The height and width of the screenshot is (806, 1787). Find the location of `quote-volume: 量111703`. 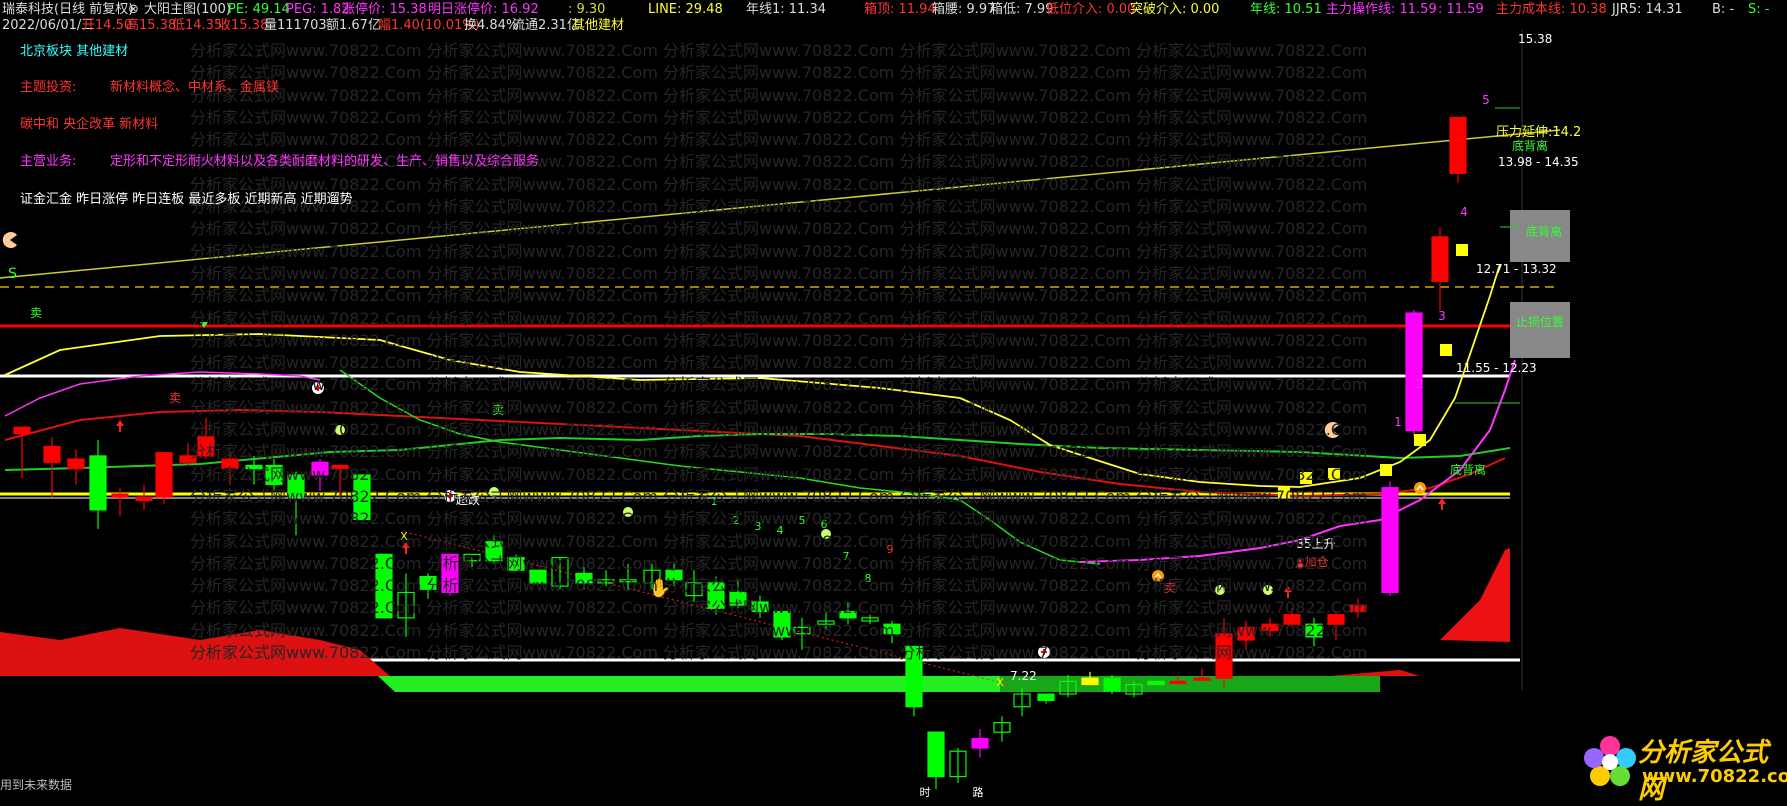

quote-volume: 量111703 is located at coordinates (295, 25).